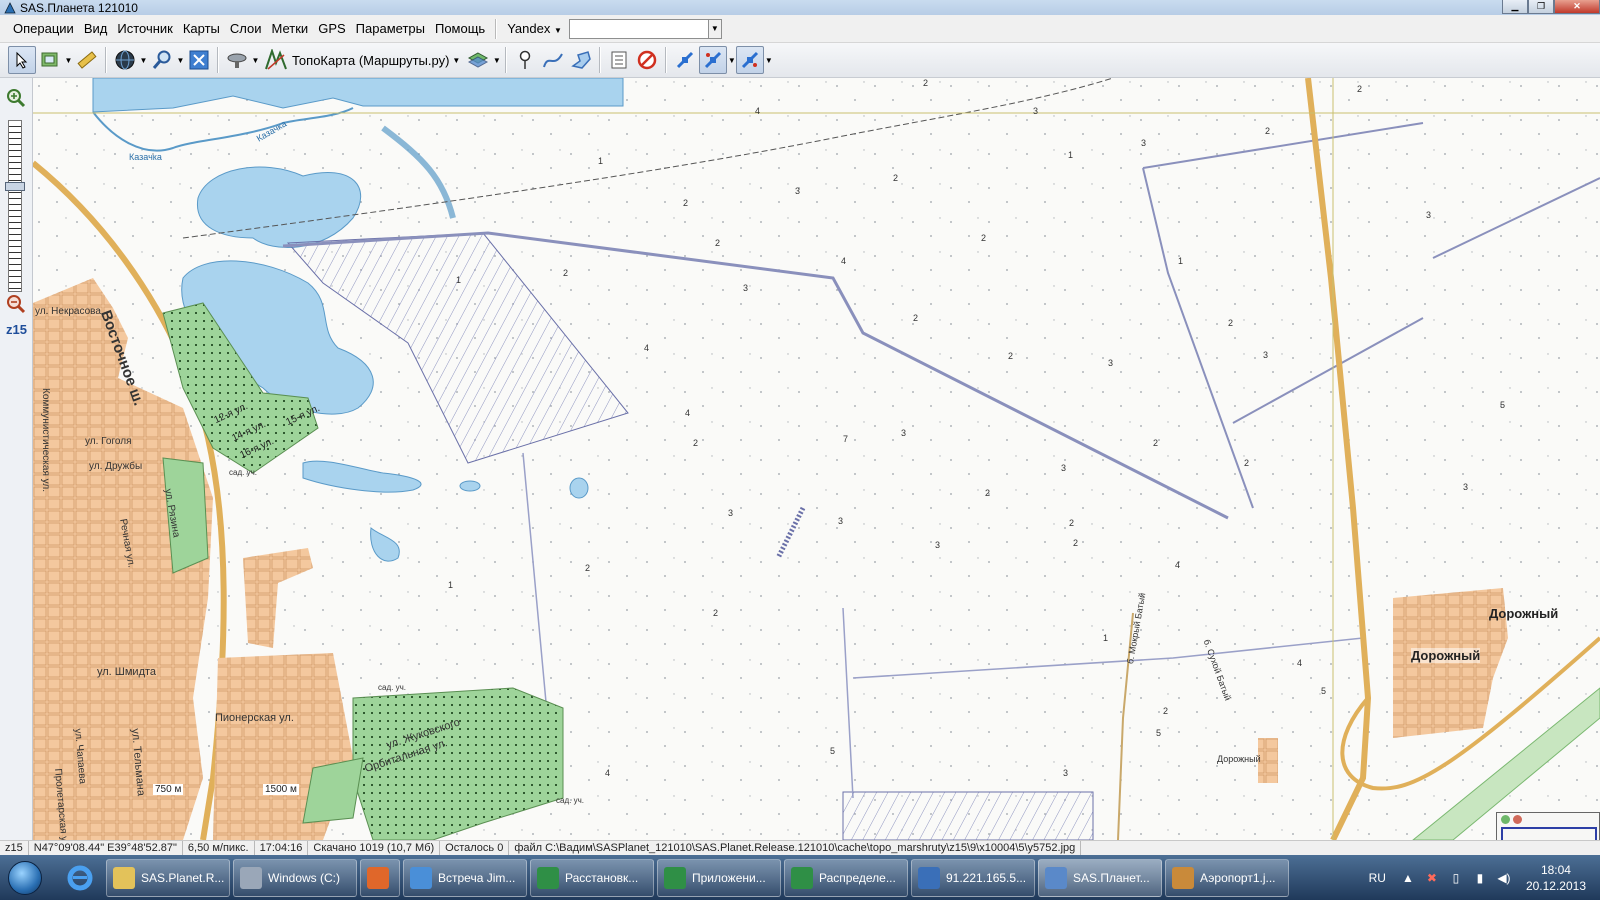  What do you see at coordinates (715, 28) in the screenshot?
I see `search-history-dropdown: ▼` at bounding box center [715, 28].